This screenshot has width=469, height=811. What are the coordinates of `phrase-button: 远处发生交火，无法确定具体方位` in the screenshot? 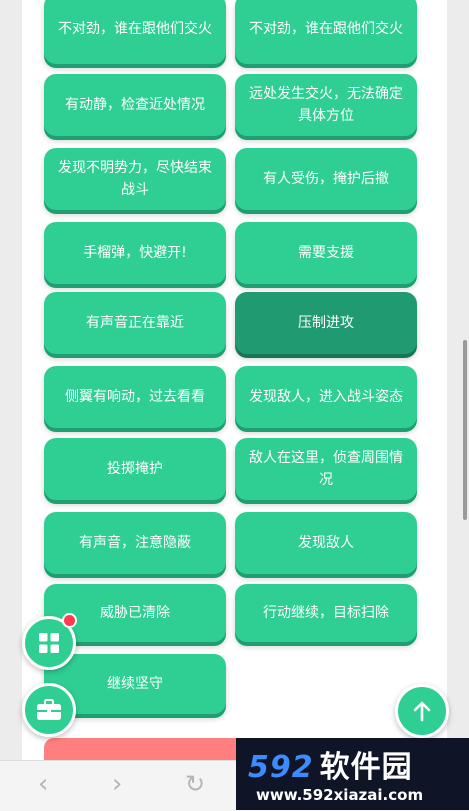 It's located at (326, 105).